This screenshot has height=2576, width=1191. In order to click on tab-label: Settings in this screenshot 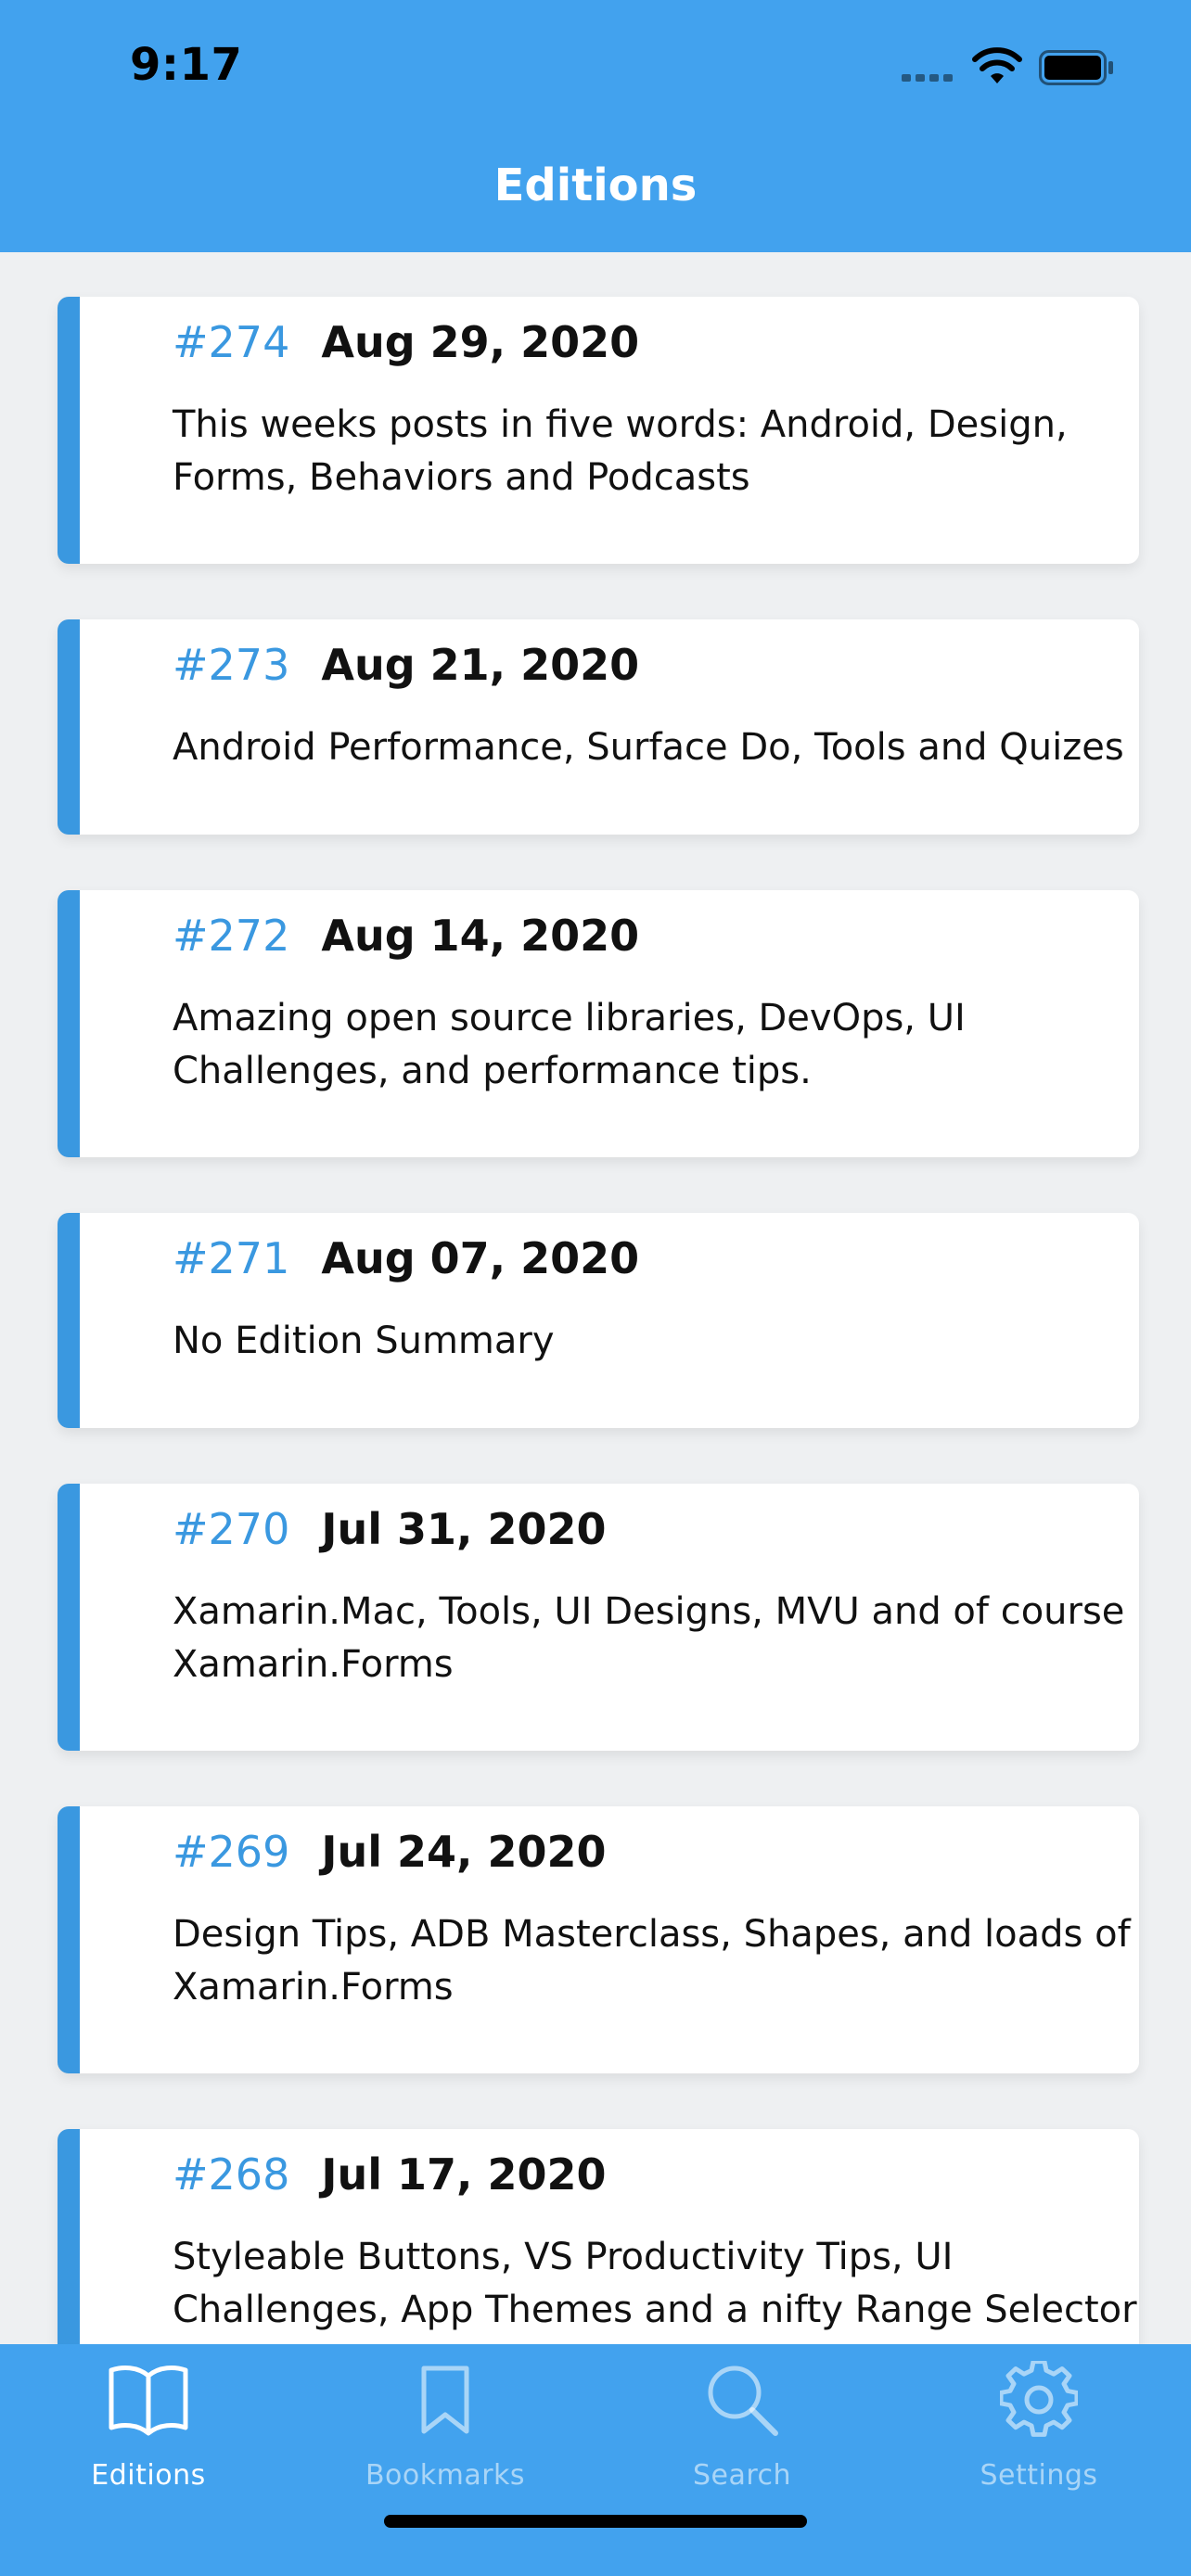, I will do `click(1039, 2475)`.